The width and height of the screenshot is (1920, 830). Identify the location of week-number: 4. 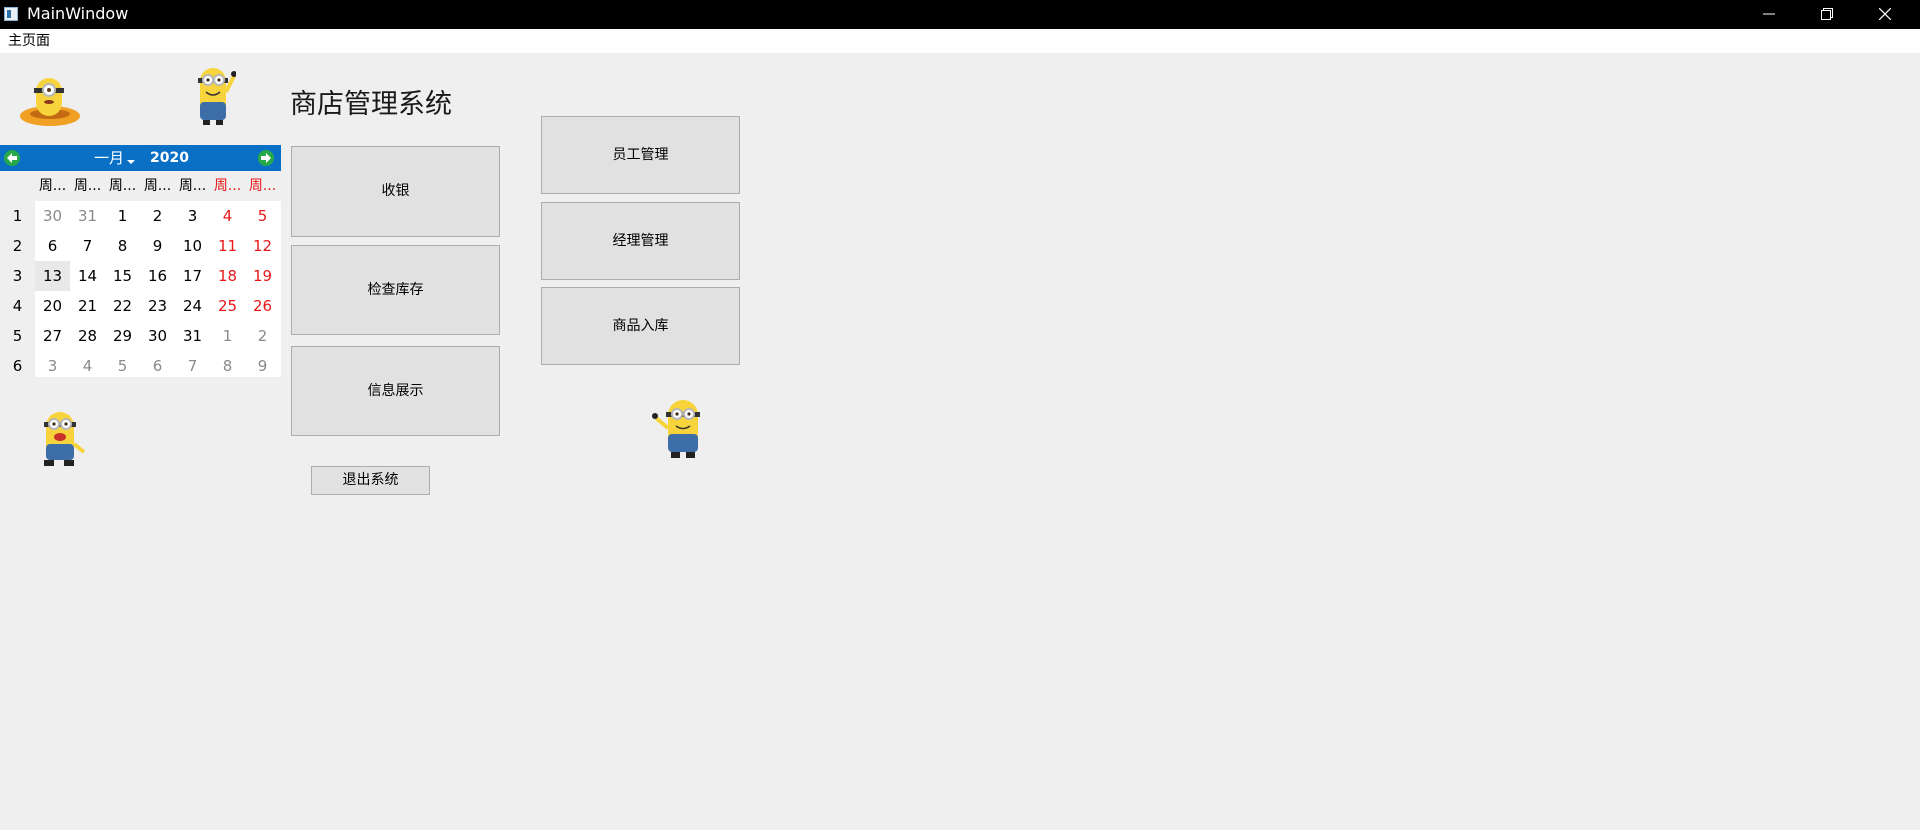
(17, 306).